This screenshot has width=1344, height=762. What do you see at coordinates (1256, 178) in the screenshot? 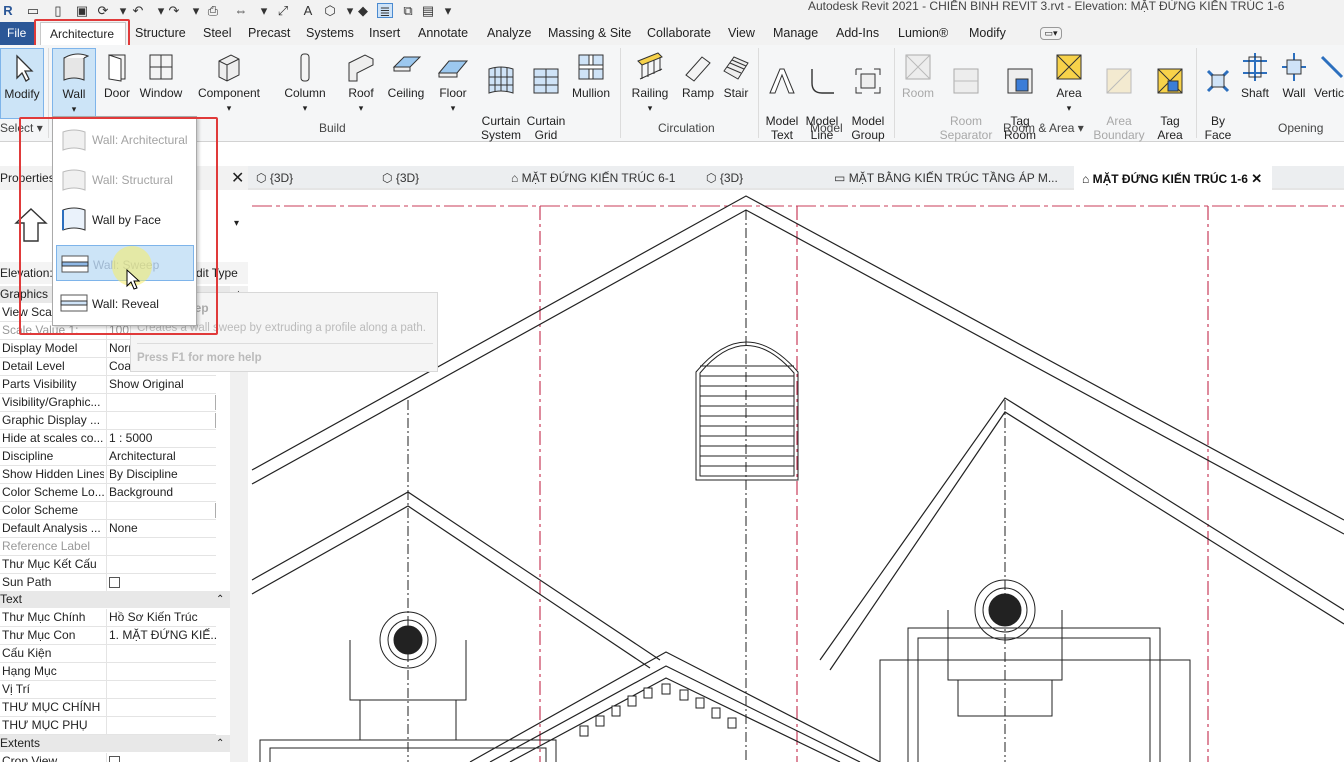
I see `close-tab-icon: ✕` at bounding box center [1256, 178].